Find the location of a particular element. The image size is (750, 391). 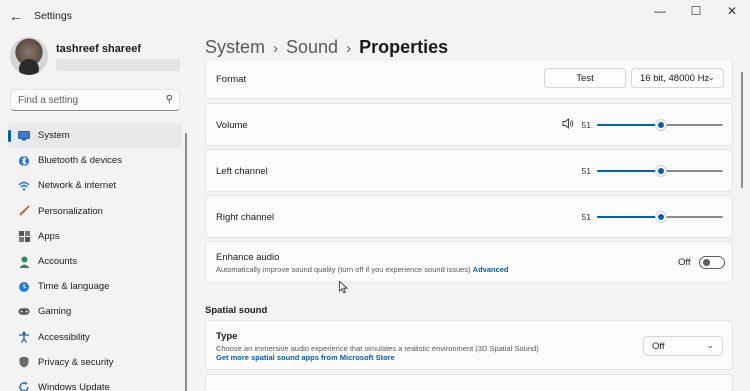

sidebar-item-bluetooth: Bluetooth & devices is located at coordinates (95, 160).